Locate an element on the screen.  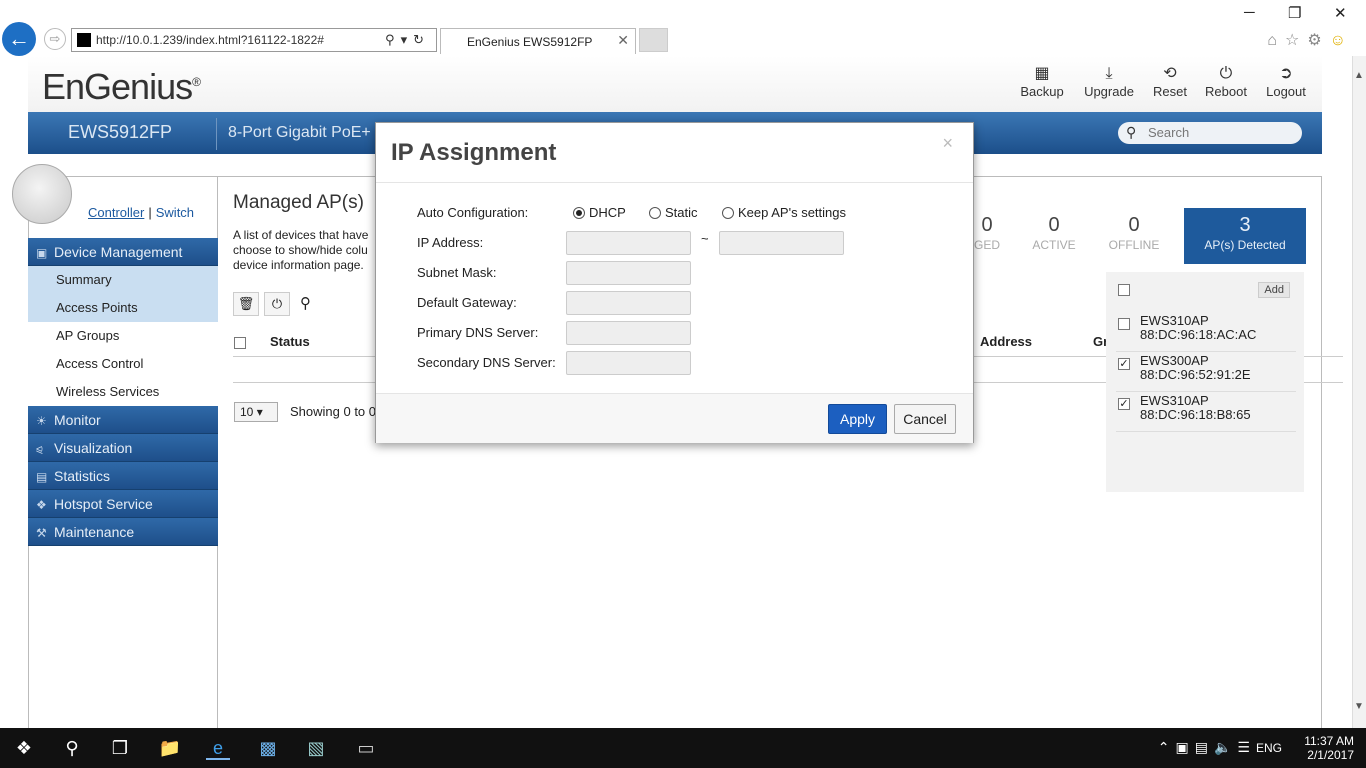
close-icon: × is located at coordinates (947, 143).